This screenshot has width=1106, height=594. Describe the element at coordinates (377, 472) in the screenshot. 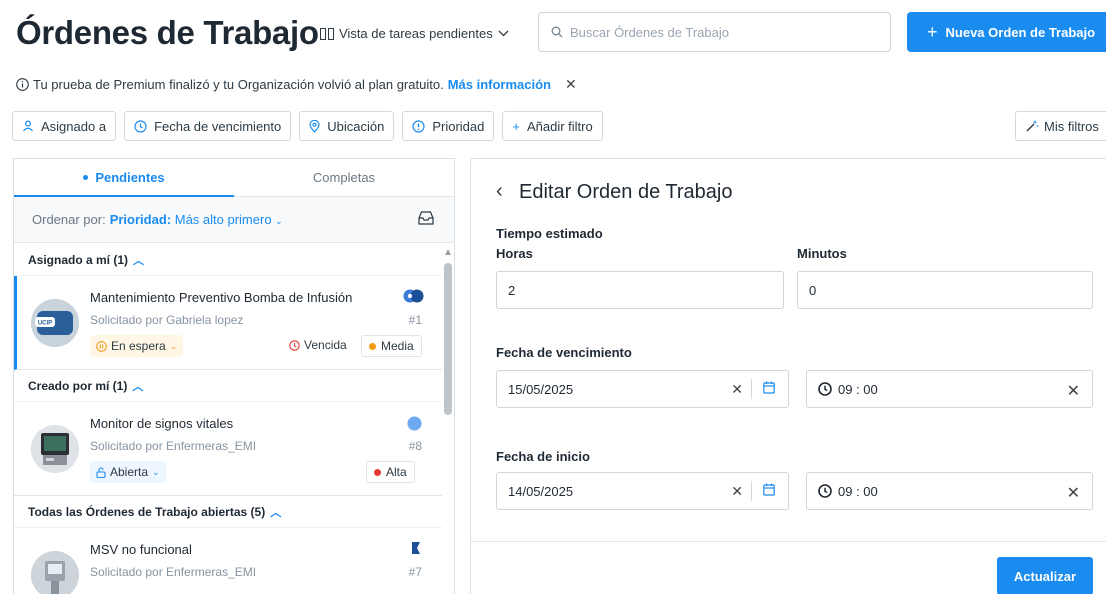

I see `priority-dot` at that location.